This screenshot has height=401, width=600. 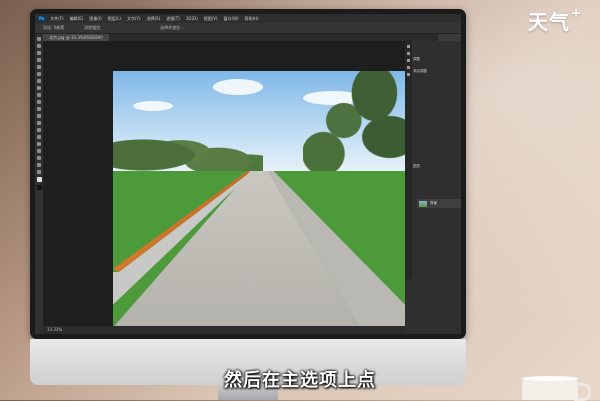 What do you see at coordinates (39, 172) in the screenshot?
I see `zoom-tool-icon` at bounding box center [39, 172].